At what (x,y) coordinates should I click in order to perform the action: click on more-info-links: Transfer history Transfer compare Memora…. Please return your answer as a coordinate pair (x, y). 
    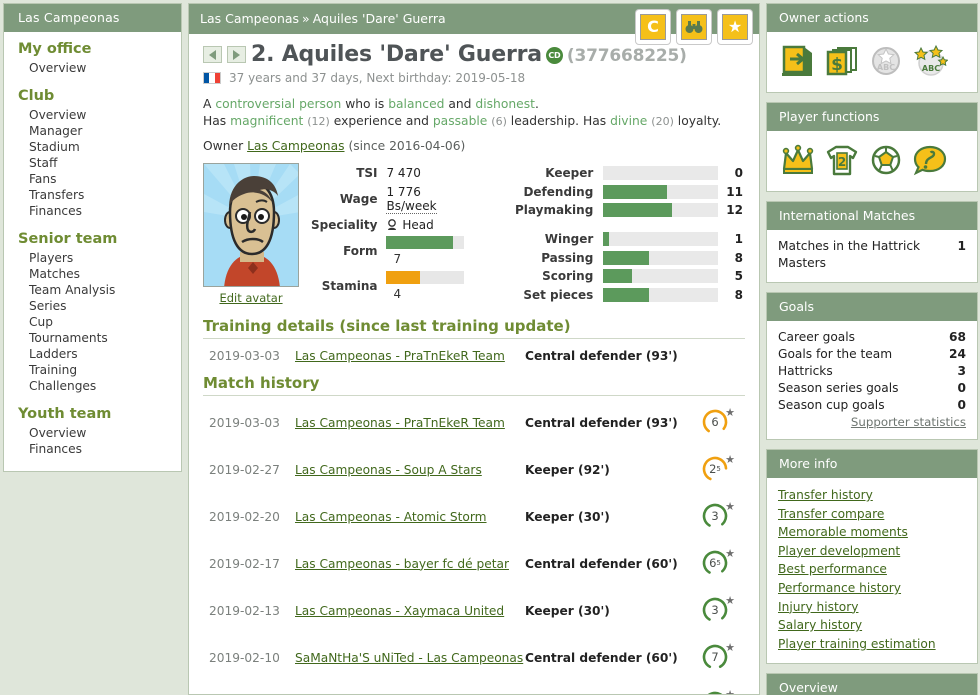
    Looking at the image, I should click on (872, 570).